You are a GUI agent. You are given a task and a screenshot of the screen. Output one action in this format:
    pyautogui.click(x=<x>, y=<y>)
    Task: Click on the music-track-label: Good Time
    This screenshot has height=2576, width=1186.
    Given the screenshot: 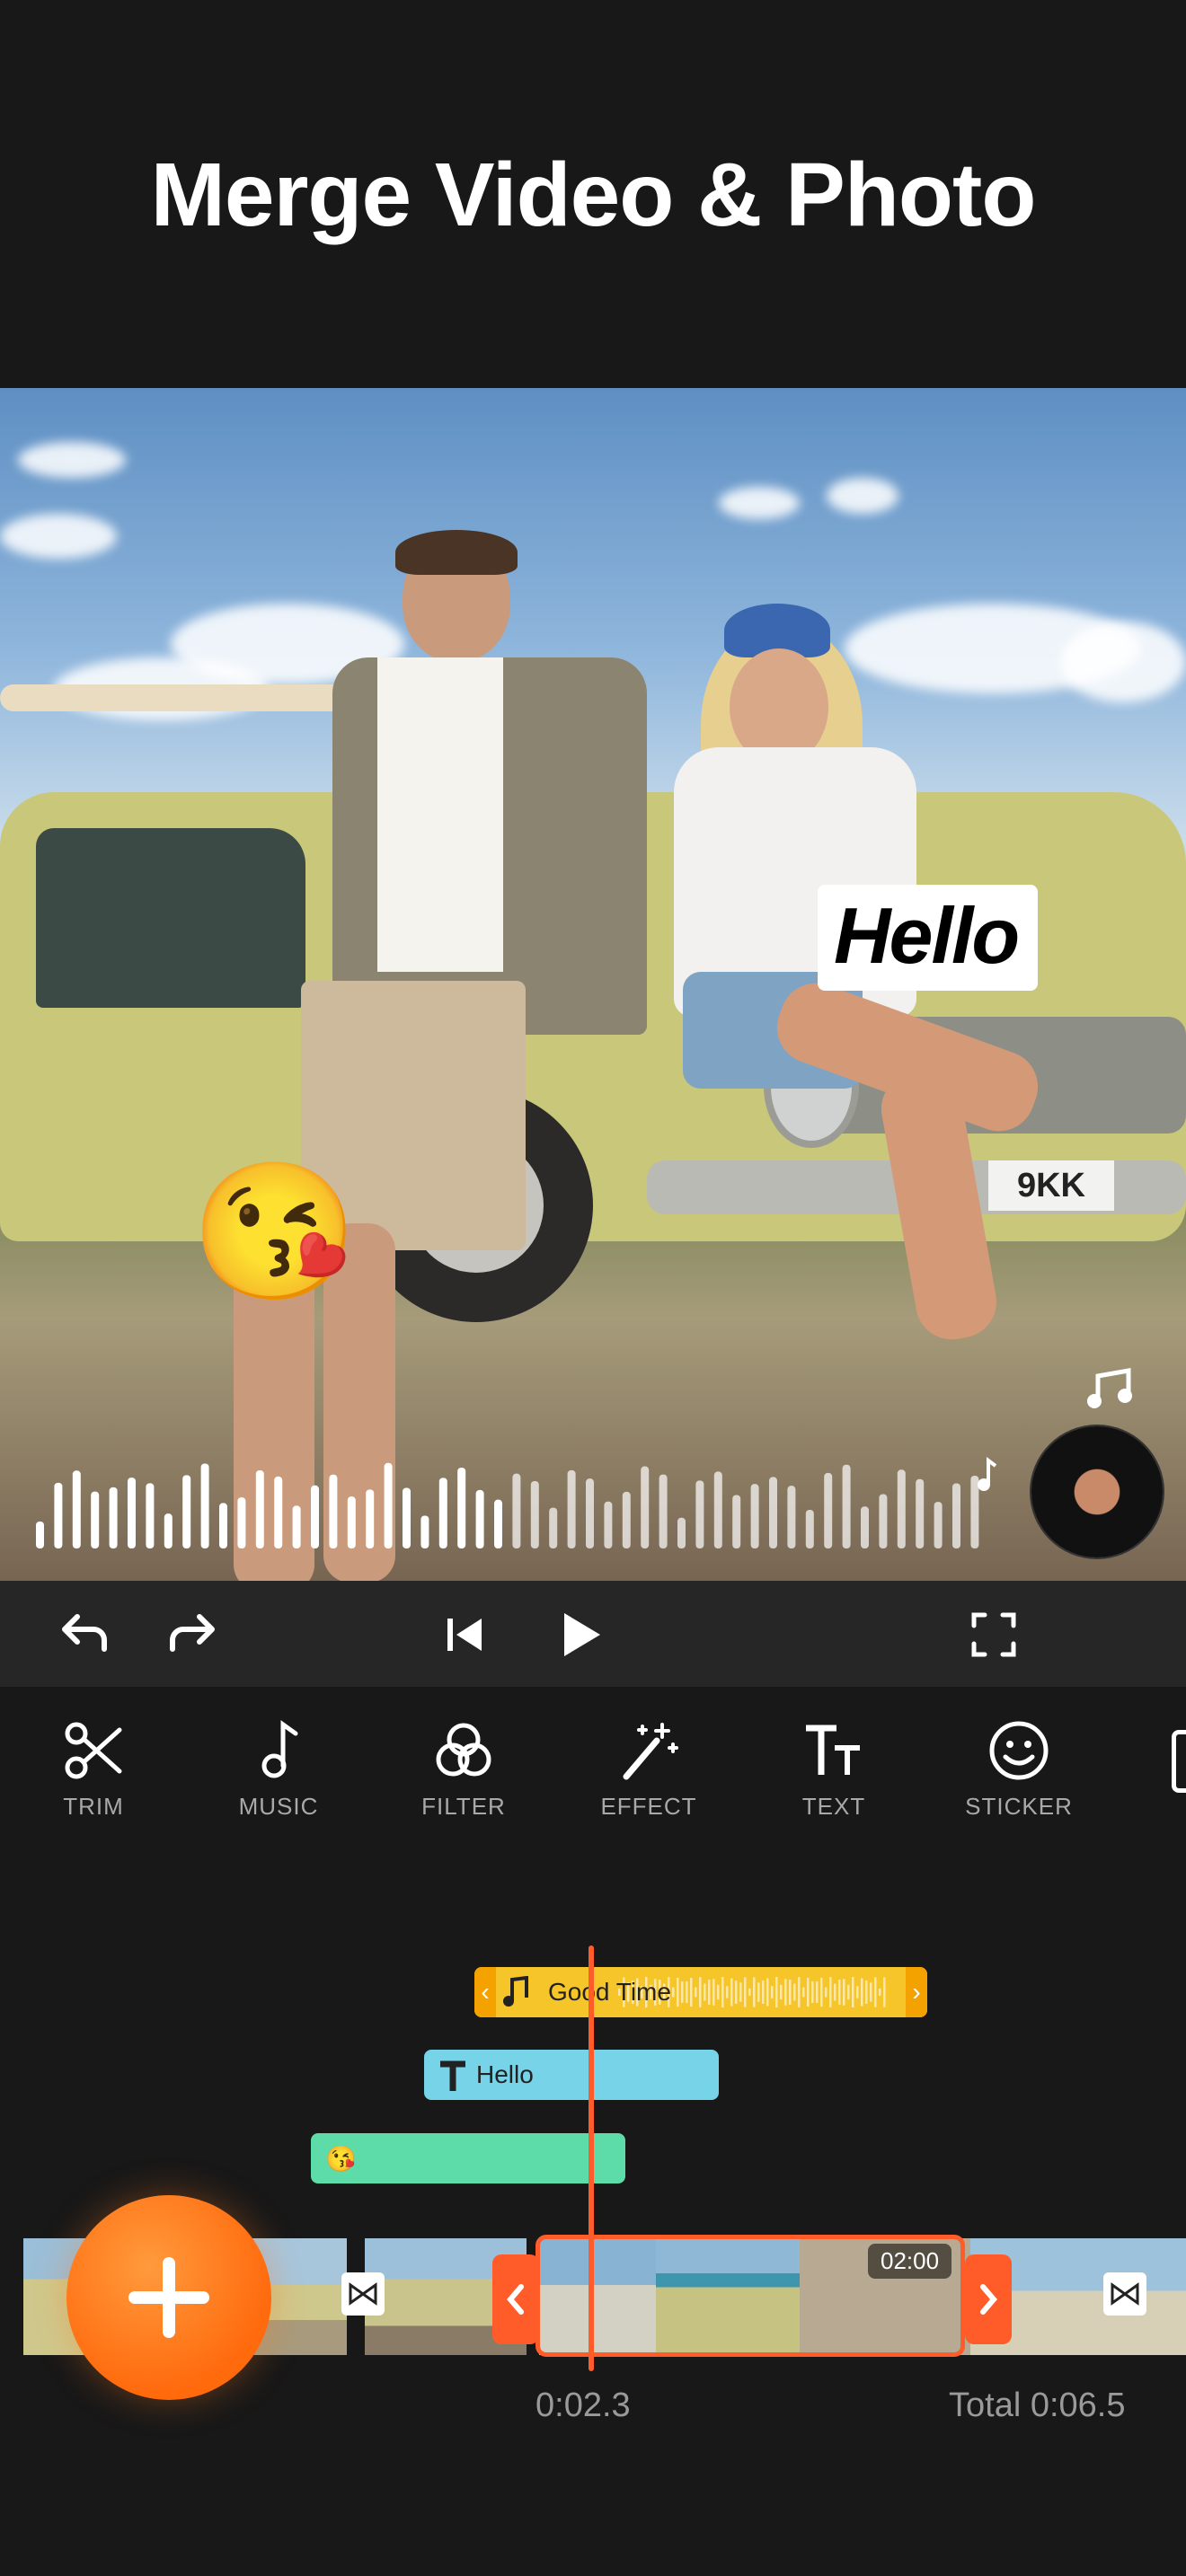 What is the action you would take?
    pyautogui.click(x=609, y=1992)
    